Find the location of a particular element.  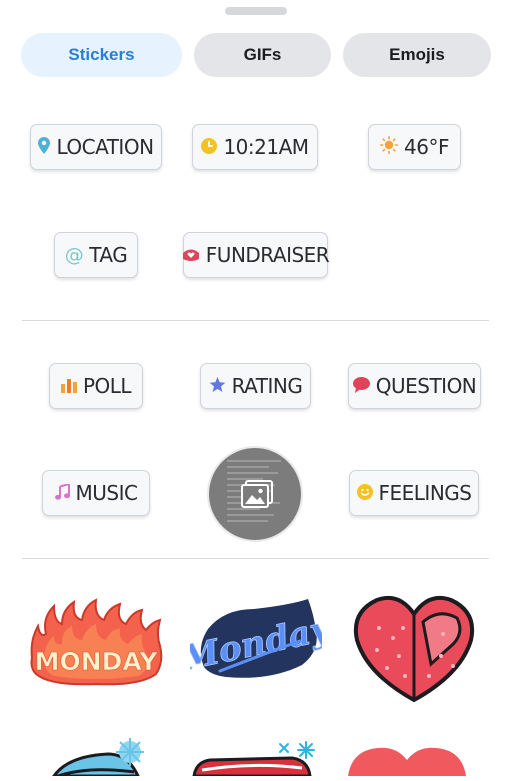

monday-script-sticker: Monday is located at coordinates (256, 639).